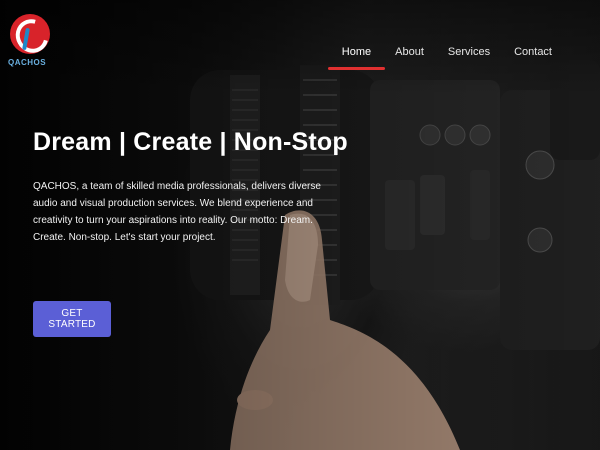 The height and width of the screenshot is (450, 600). I want to click on nav-about: About, so click(409, 57).